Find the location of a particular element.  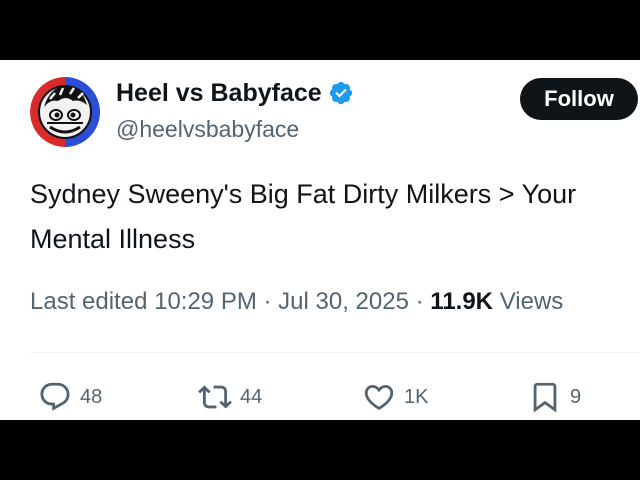

edited-label: Last edited is located at coordinates (88, 301).